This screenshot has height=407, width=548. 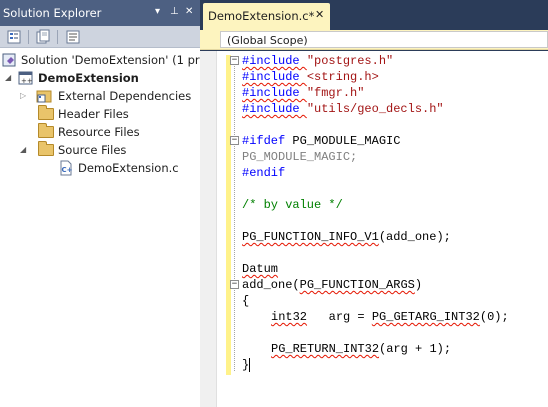 What do you see at coordinates (384, 39) in the screenshot?
I see `scope-dropdown: (Global Scope)` at bounding box center [384, 39].